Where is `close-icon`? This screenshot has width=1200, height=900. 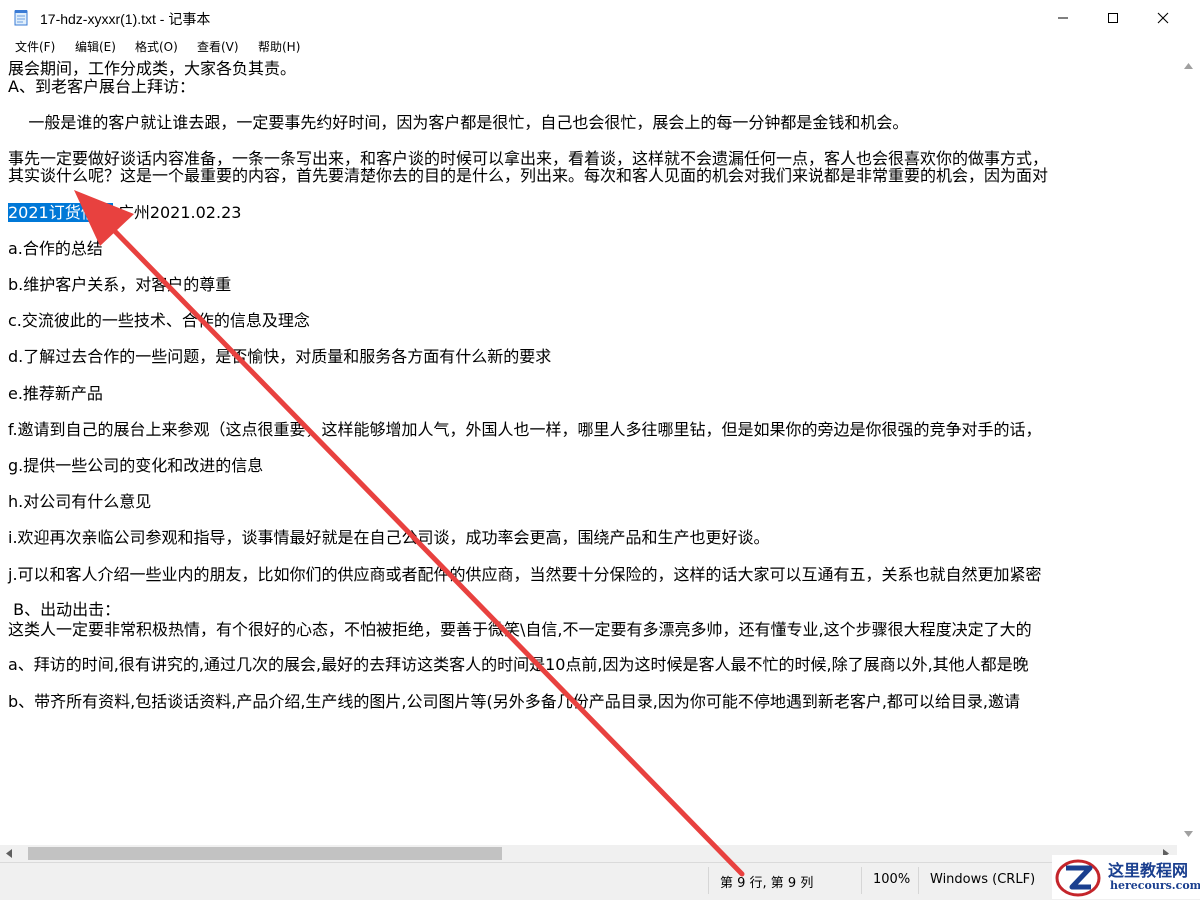 close-icon is located at coordinates (1163, 17).